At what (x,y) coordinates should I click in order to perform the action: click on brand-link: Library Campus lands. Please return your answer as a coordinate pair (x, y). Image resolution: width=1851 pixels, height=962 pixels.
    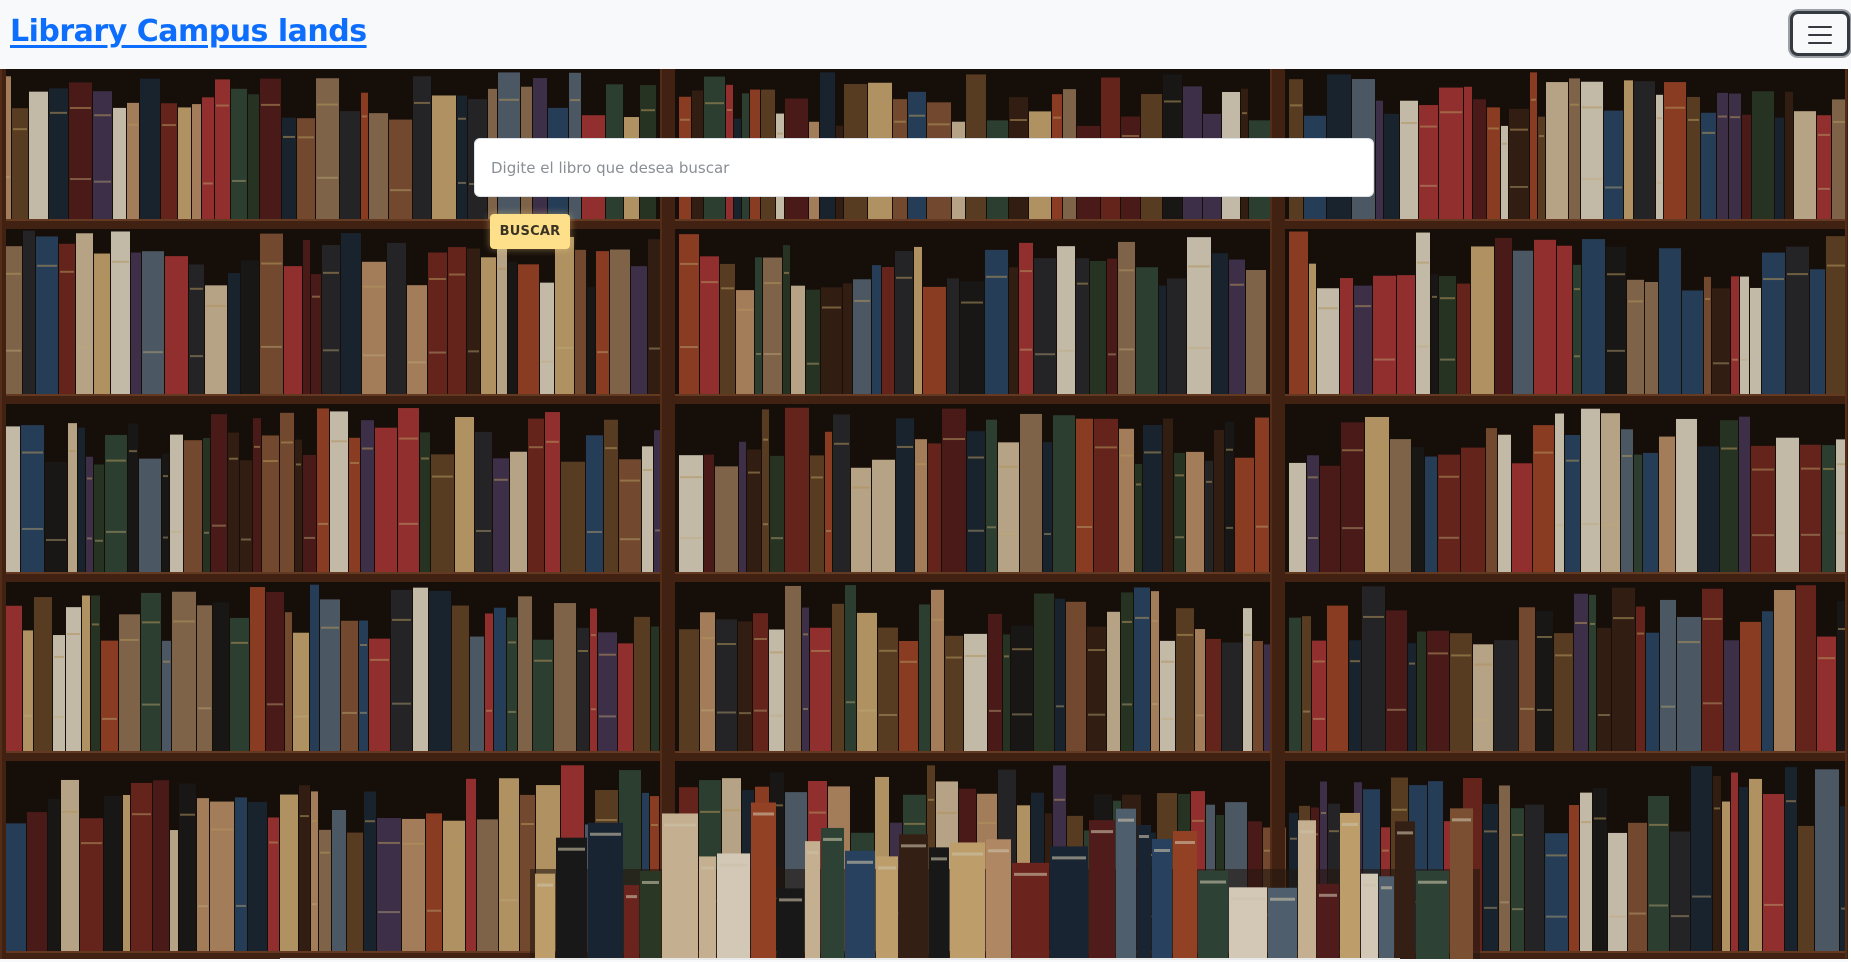
    Looking at the image, I should click on (188, 31).